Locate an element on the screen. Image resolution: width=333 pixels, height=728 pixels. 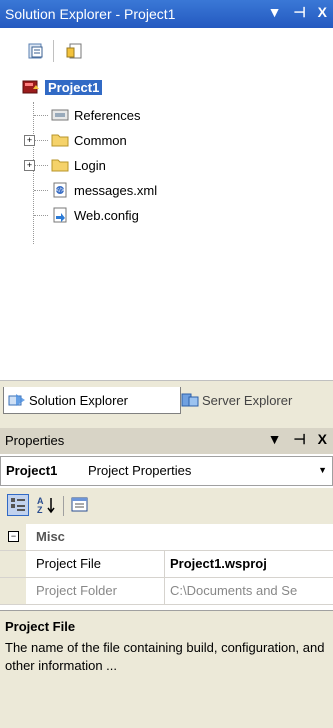
property-name: Project Folder is located at coordinates (76, 590).